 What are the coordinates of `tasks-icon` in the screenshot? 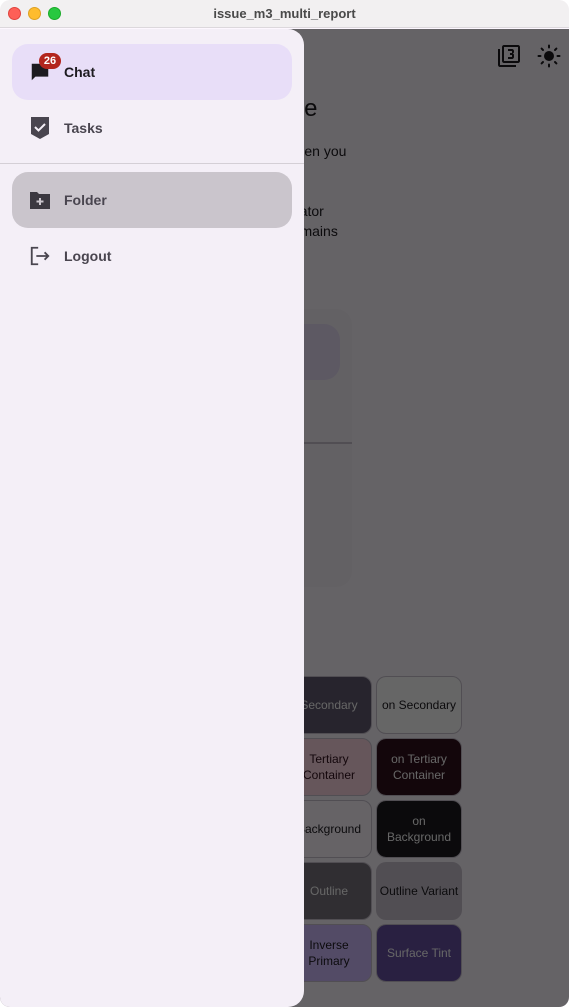 It's located at (40, 128).